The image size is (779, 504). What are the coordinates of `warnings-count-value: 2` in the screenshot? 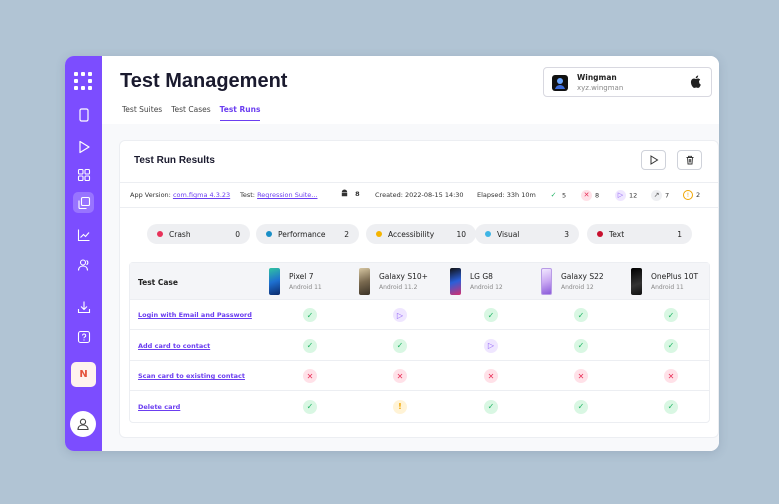 It's located at (698, 195).